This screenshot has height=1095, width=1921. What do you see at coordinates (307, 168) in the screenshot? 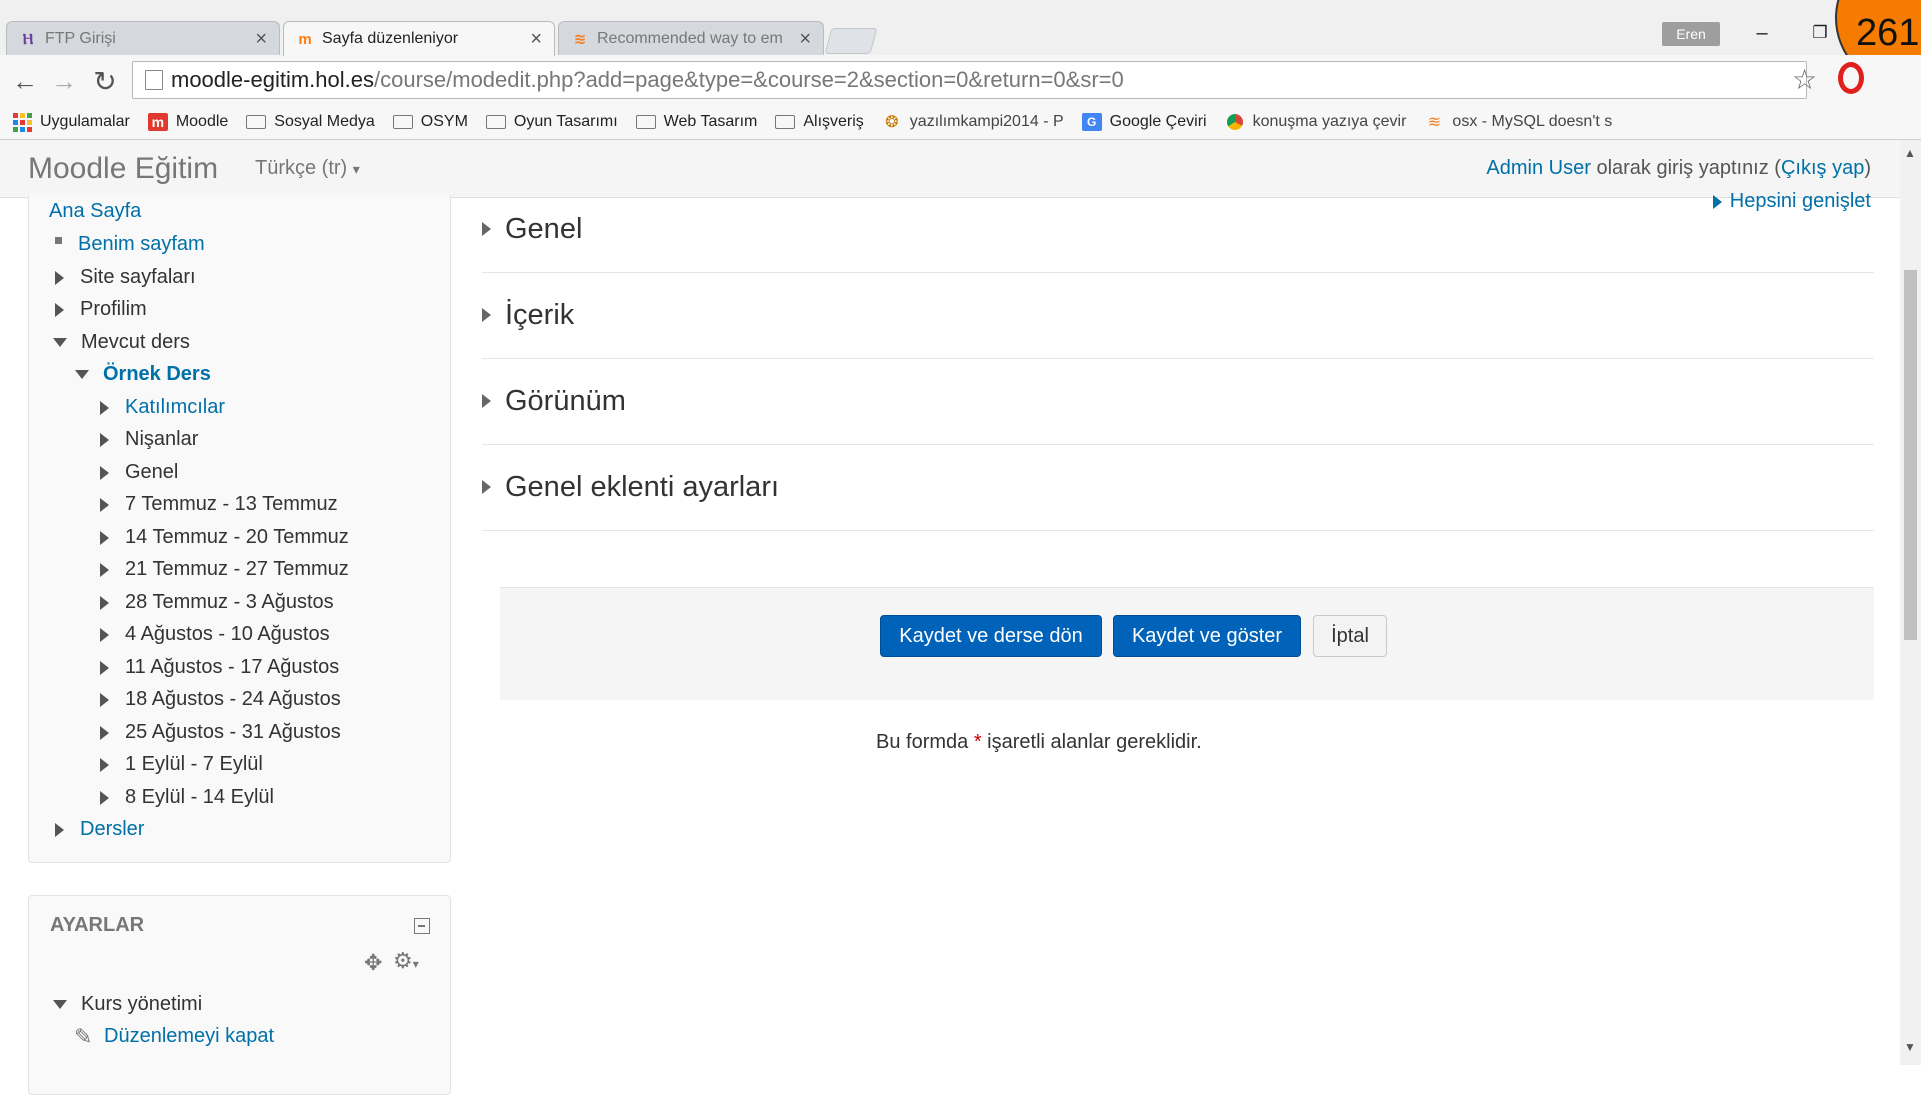
I see `language-menu: Türkçe (tr) ▾` at bounding box center [307, 168].